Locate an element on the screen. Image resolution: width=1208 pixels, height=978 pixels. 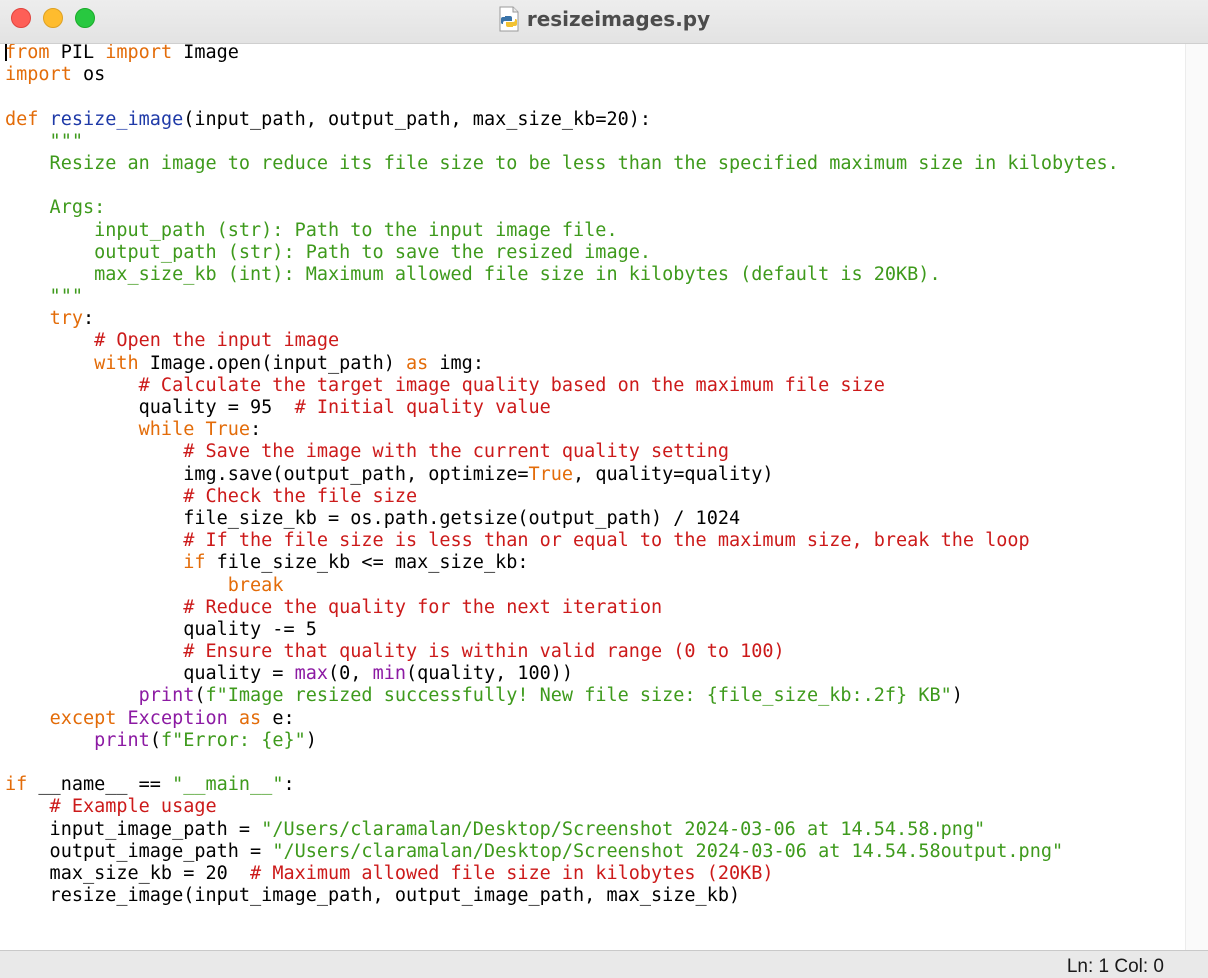
code-line: with Image.open(input_path) as img: is located at coordinates (594, 364).